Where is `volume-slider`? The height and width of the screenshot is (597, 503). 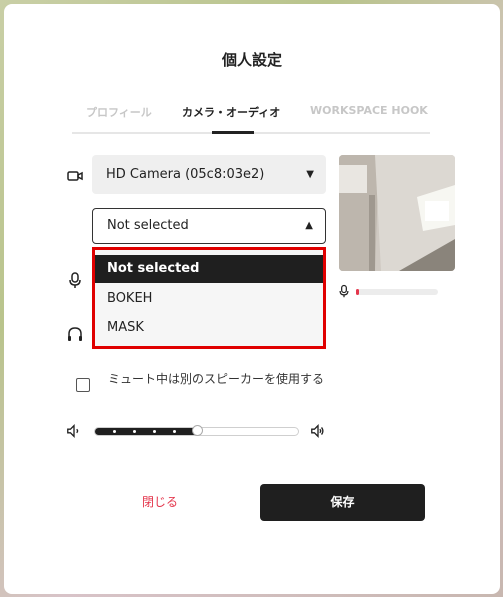
volume-slider is located at coordinates (196, 430).